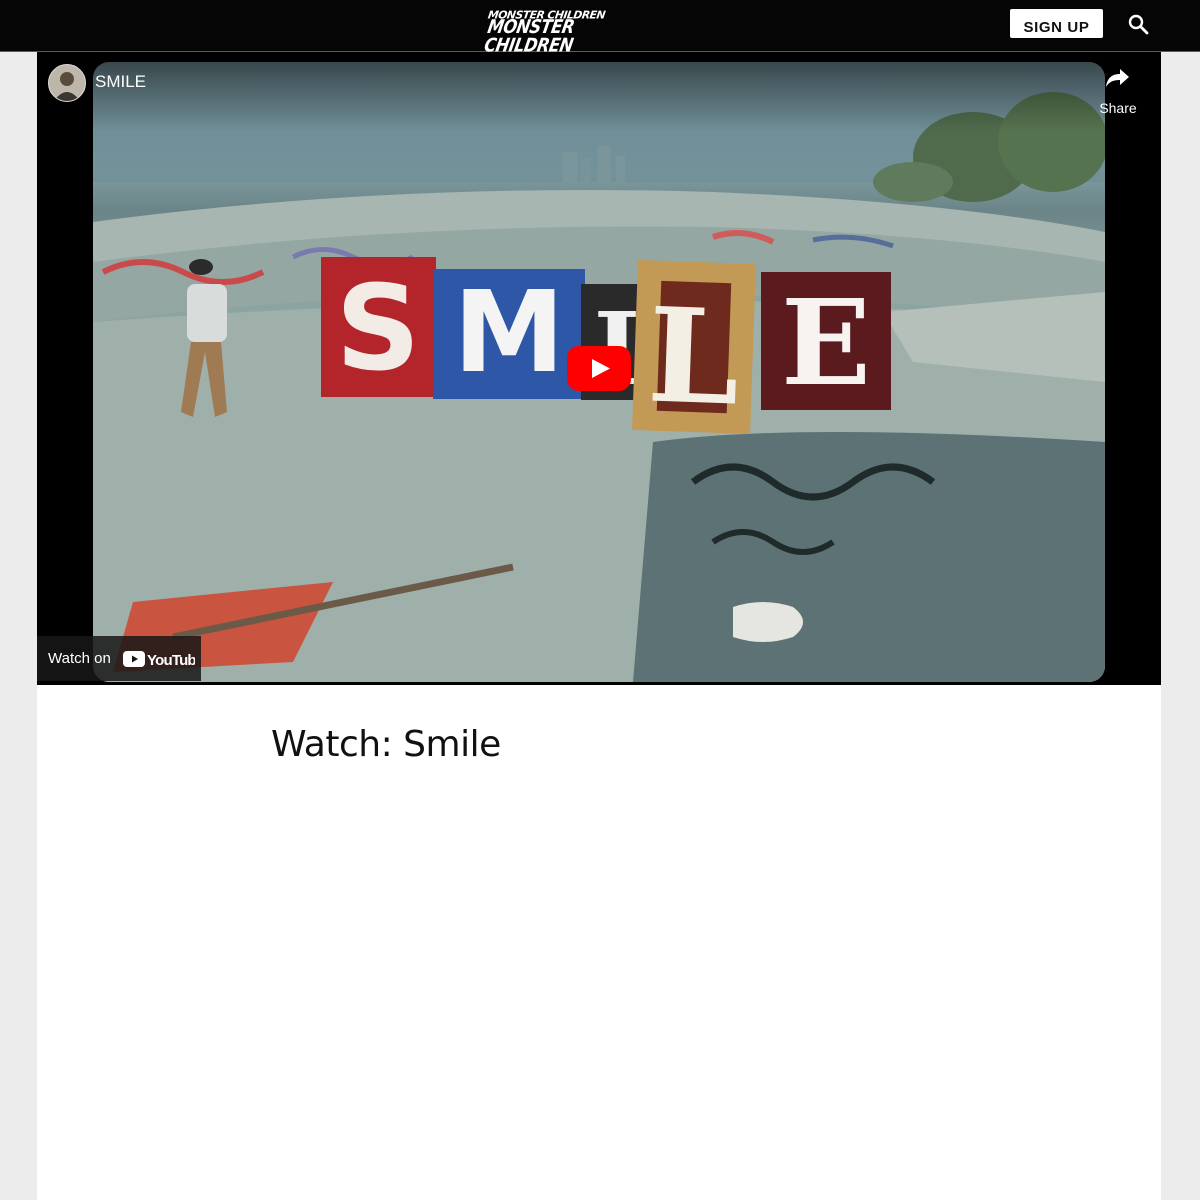 The height and width of the screenshot is (1200, 1200). I want to click on avatar-icon, so click(67, 83).